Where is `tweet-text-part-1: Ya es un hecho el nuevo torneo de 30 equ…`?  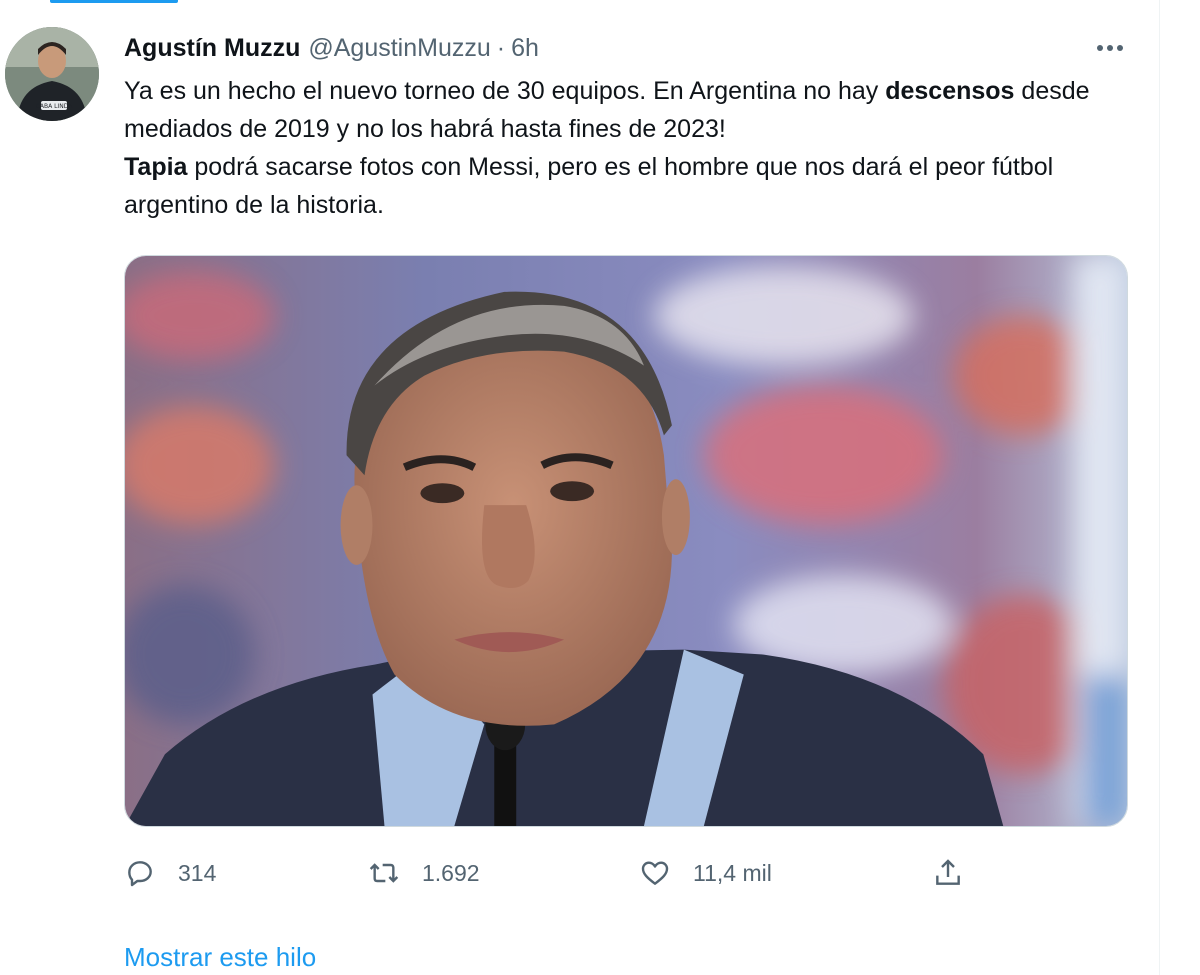 tweet-text-part-1: Ya es un hecho el nuevo torneo de 30 equ… is located at coordinates (505, 91).